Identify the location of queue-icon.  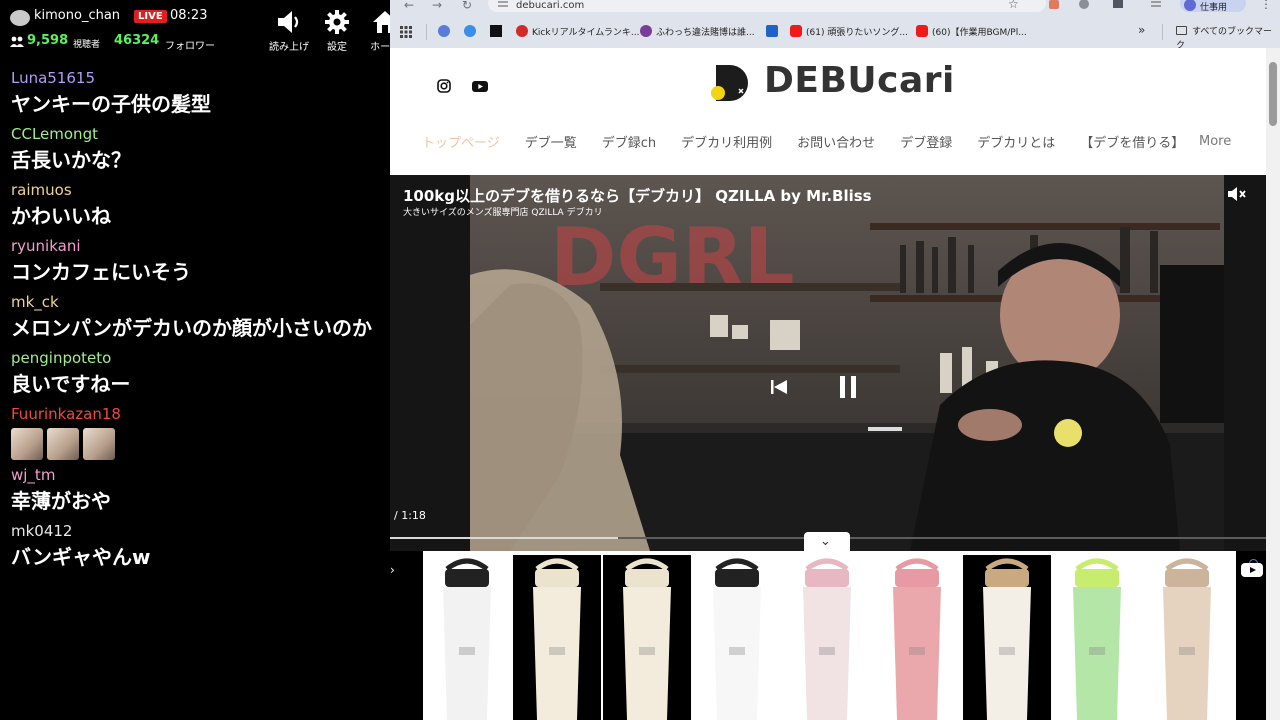
(1156, 5).